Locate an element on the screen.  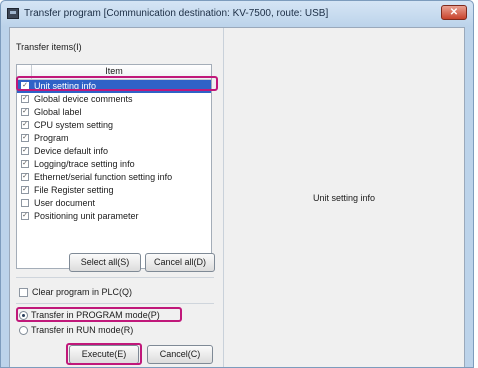
clear-program-checkbox is located at coordinates (23, 292).